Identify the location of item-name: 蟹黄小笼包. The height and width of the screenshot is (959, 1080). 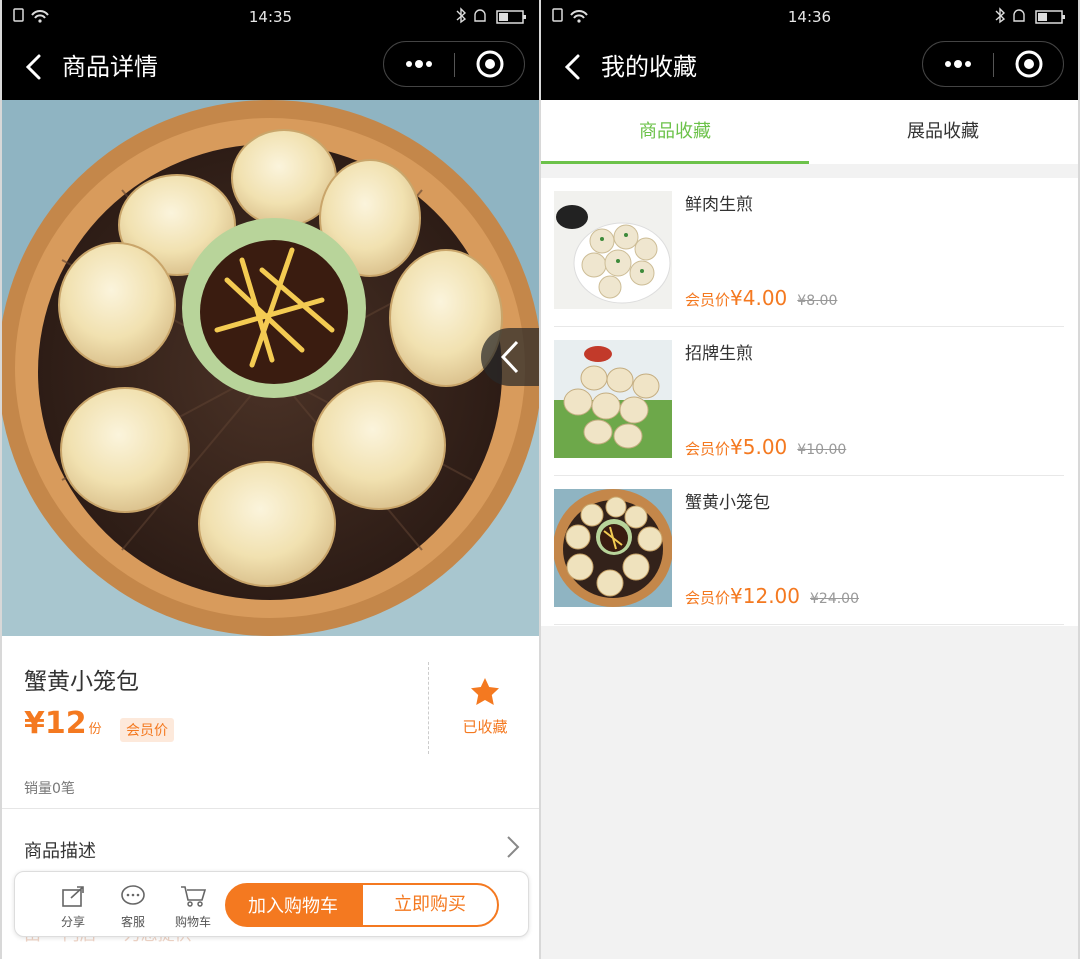
(727, 503).